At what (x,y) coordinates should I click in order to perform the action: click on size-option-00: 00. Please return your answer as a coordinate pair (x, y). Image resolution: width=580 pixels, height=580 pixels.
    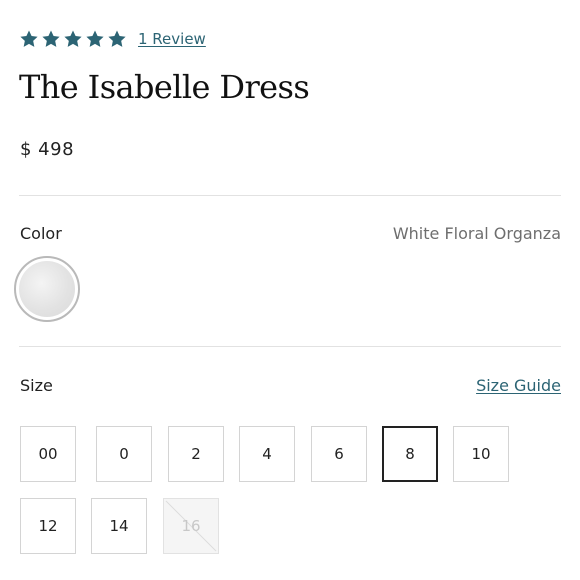
    Looking at the image, I should click on (48, 454).